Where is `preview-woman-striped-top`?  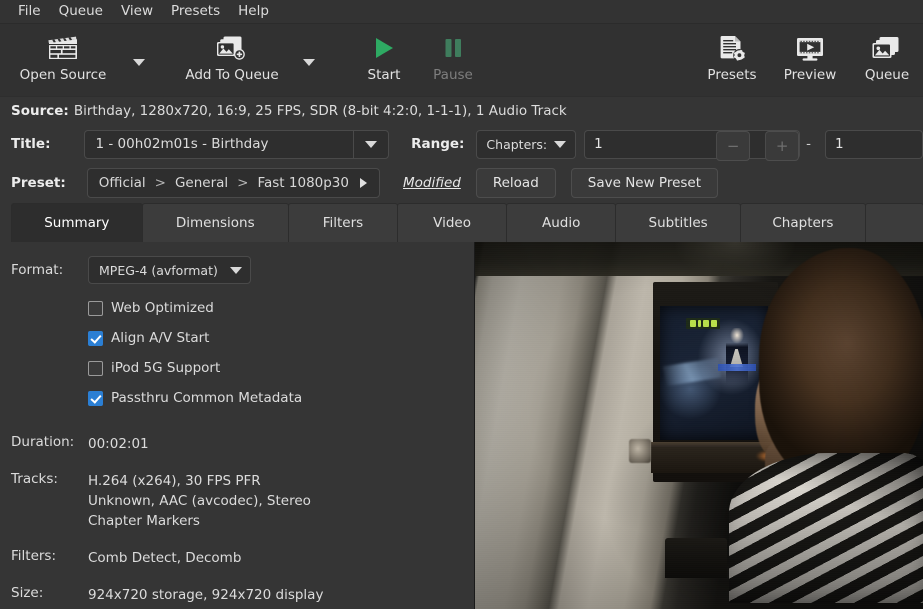 preview-woman-striped-top is located at coordinates (826, 528).